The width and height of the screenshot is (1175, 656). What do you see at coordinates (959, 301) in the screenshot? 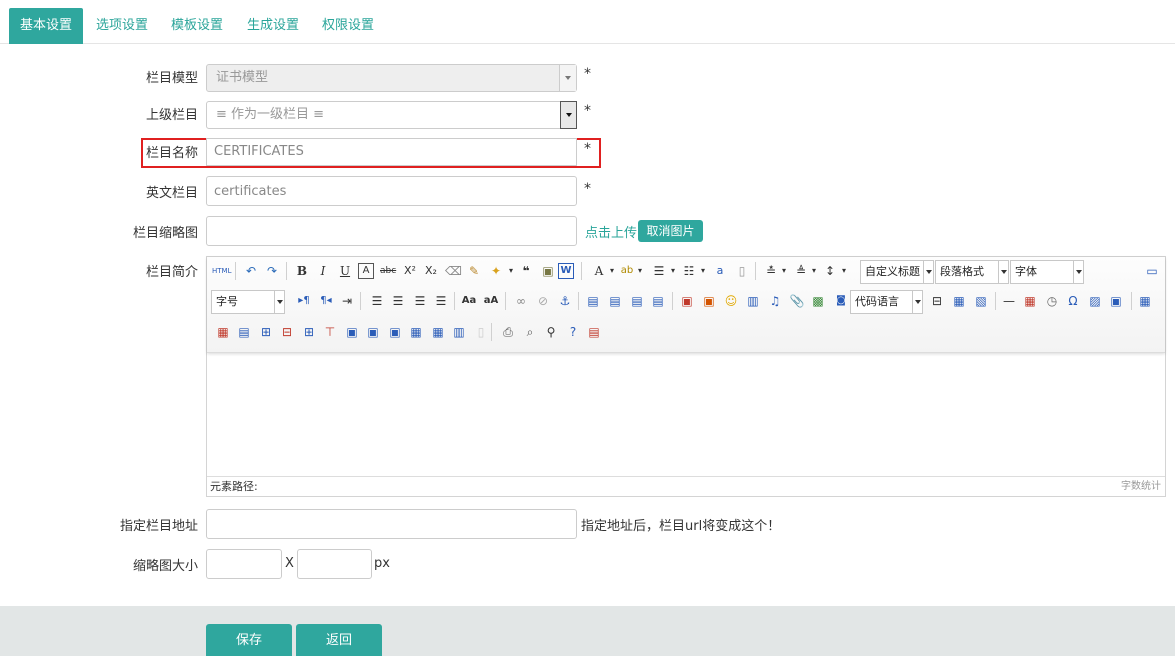
I see `template-icon: ▦` at bounding box center [959, 301].